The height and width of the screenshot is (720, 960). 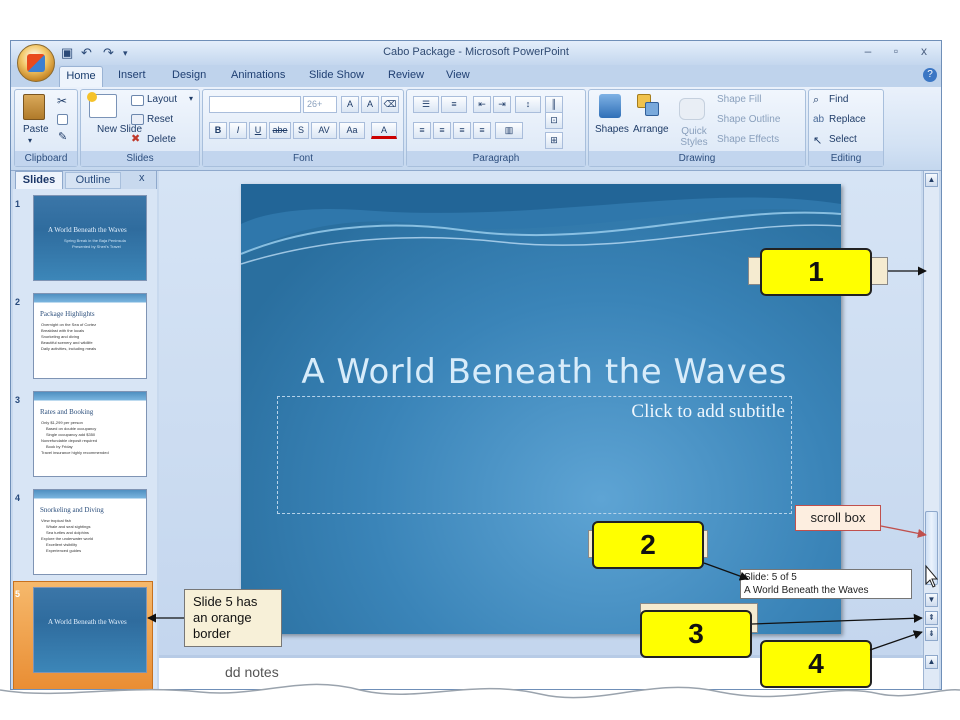 I want to click on layout-button: Layout, so click(x=162, y=99).